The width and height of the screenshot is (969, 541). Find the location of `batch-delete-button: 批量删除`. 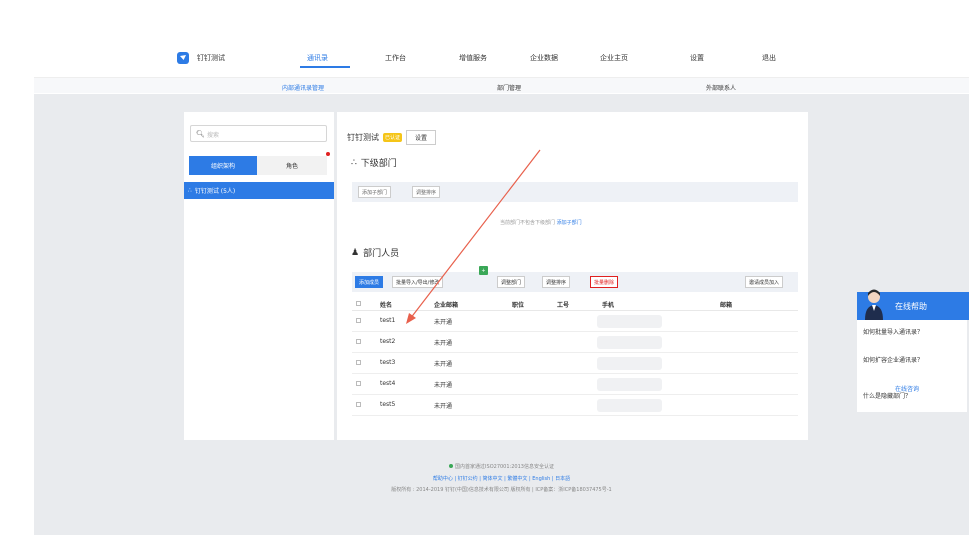

batch-delete-button: 批量删除 is located at coordinates (604, 282).